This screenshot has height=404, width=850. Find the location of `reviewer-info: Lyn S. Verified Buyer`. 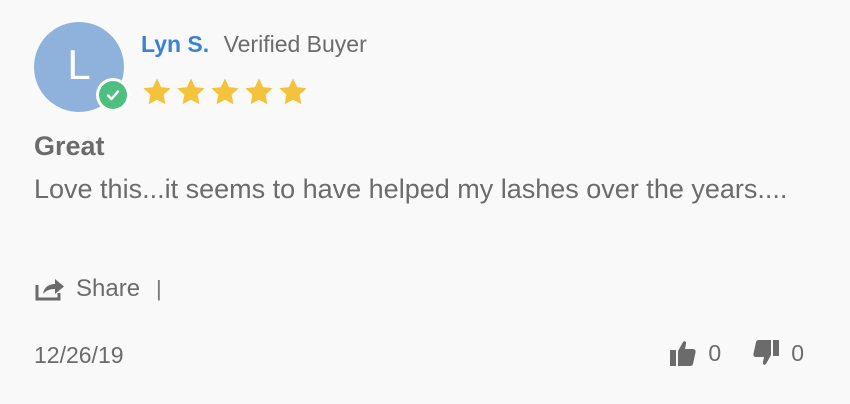

reviewer-info: Lyn S. Verified Buyer is located at coordinates (254, 44).